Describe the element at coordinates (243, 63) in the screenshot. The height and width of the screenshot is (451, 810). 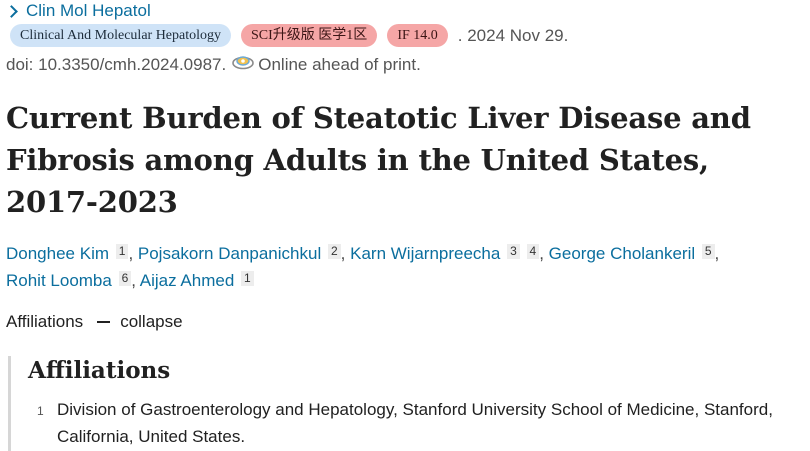
I see `online-ahead-icon` at that location.